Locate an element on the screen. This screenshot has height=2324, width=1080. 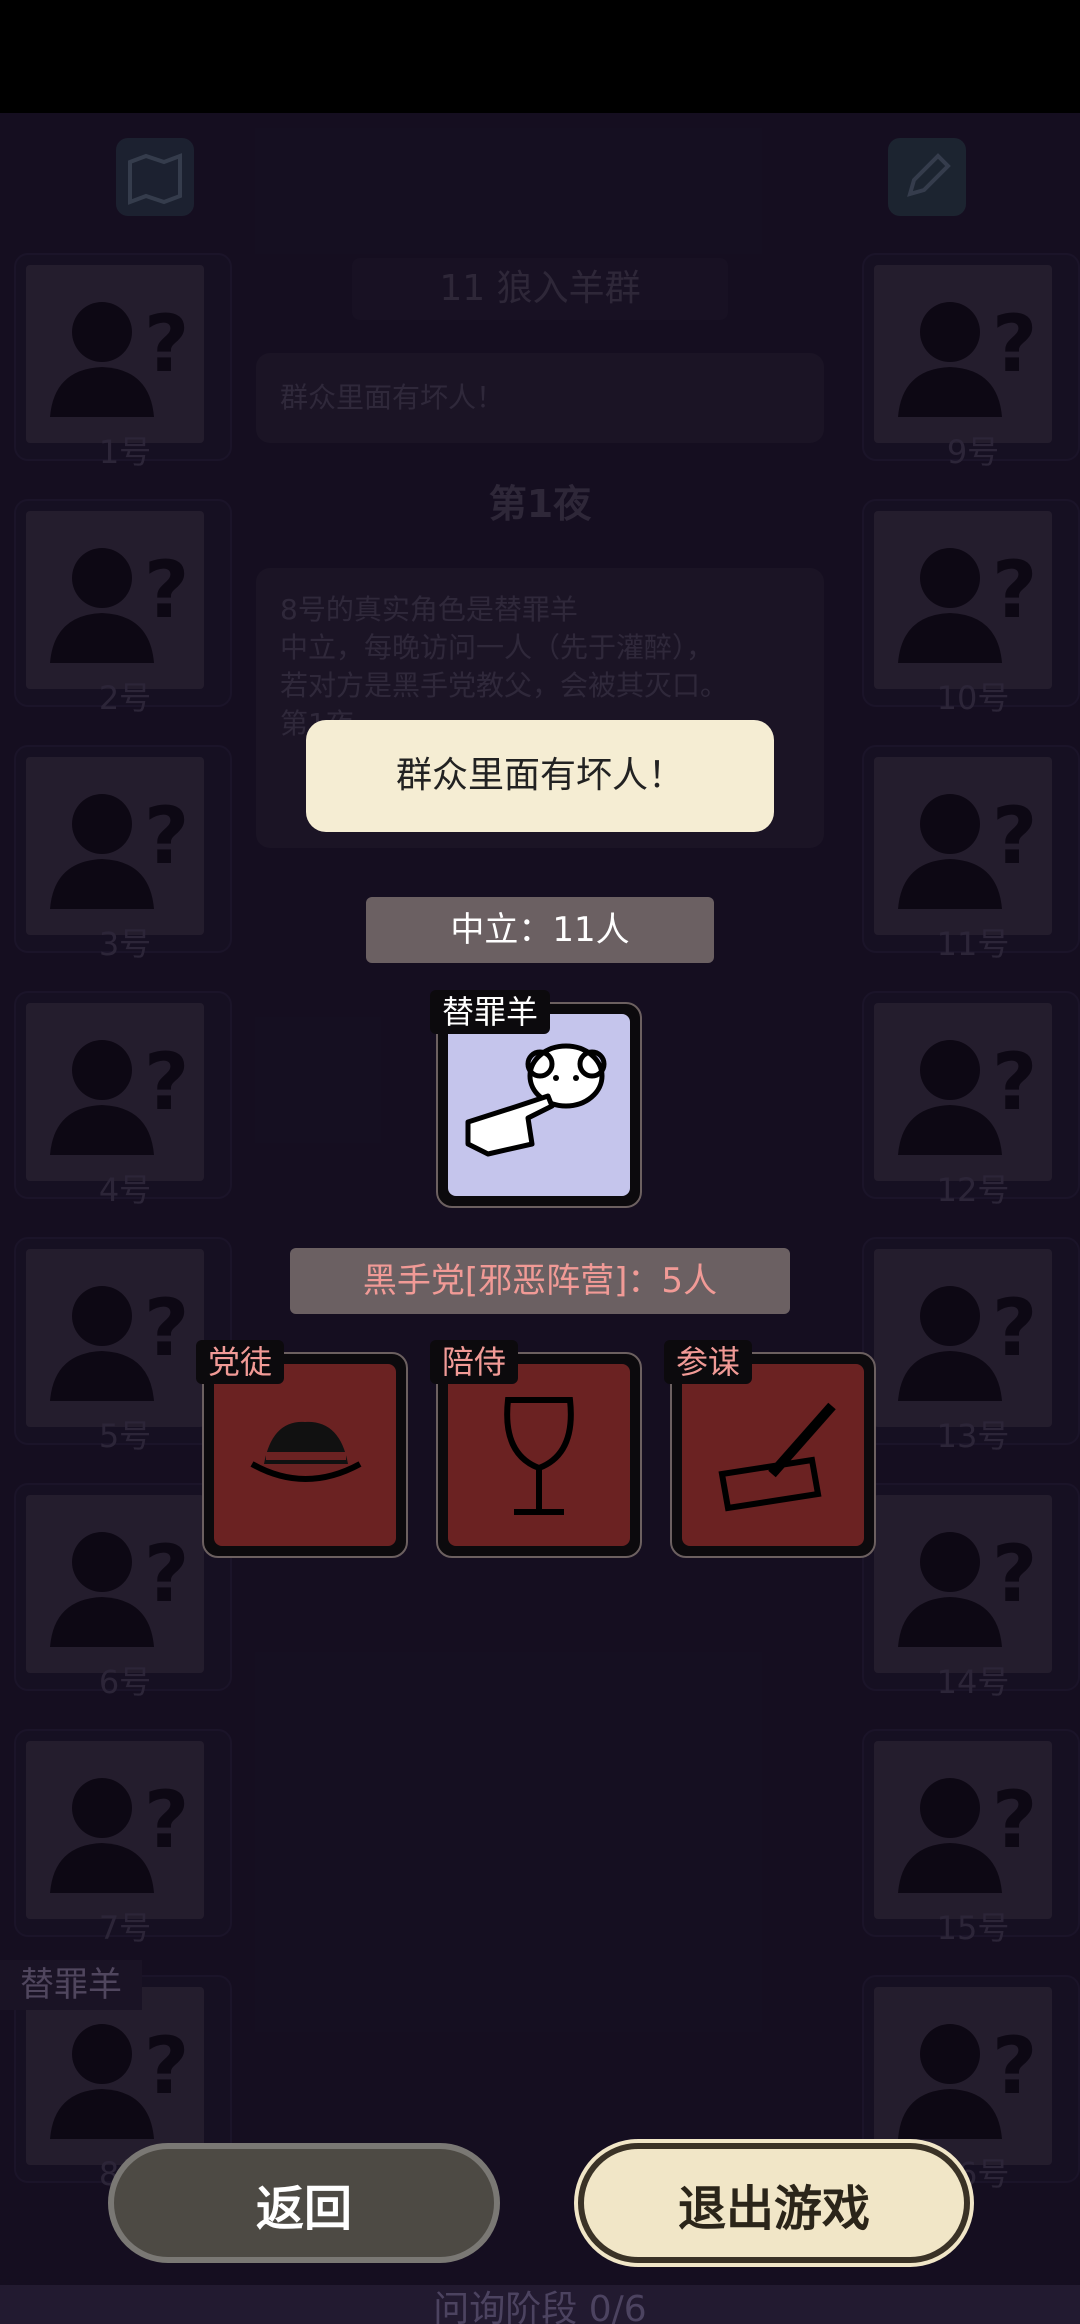
role-card-escort: 陪侍 is located at coordinates (536, 1449).